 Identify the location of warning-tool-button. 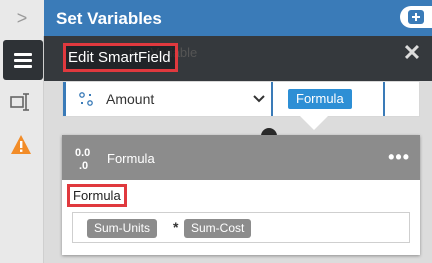
(21, 145).